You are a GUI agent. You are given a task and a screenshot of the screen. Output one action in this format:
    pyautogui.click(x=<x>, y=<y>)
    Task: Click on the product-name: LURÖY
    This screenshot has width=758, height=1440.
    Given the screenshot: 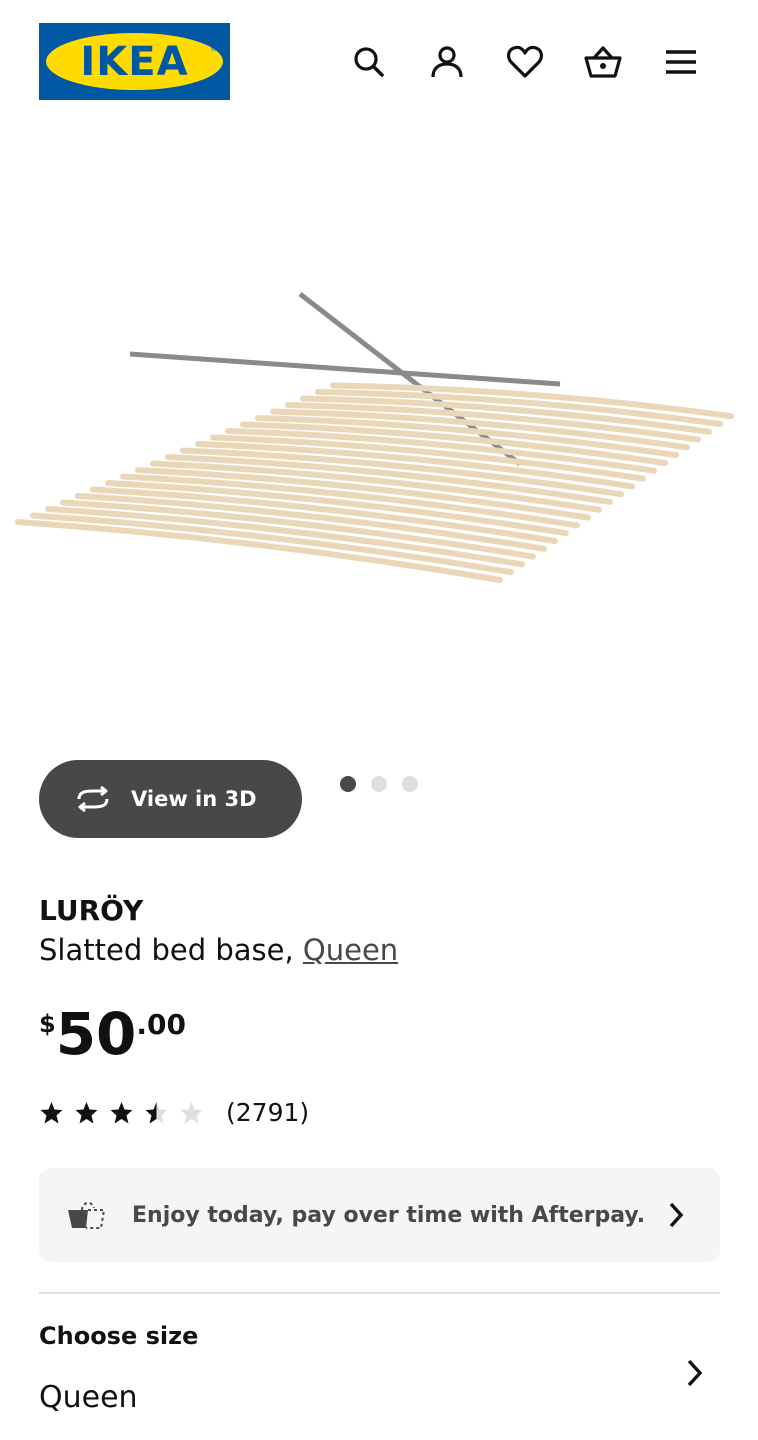 What is the action you would take?
    pyautogui.click(x=91, y=910)
    